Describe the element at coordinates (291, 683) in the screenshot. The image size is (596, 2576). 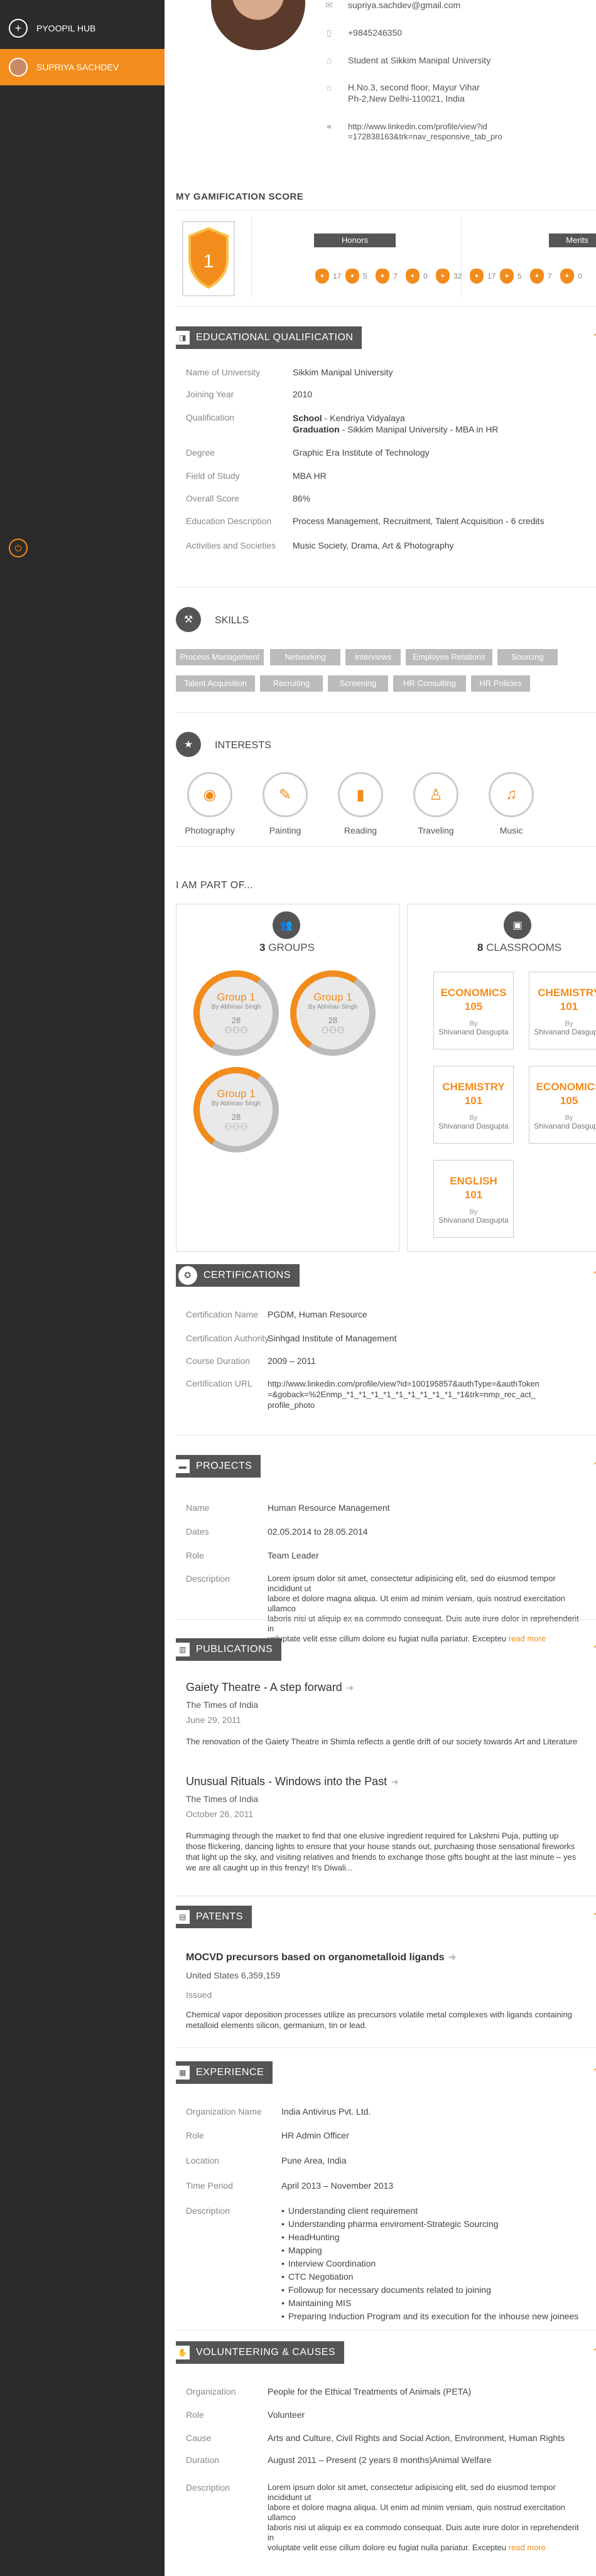
I see `skill-tag: Recruiting` at that location.